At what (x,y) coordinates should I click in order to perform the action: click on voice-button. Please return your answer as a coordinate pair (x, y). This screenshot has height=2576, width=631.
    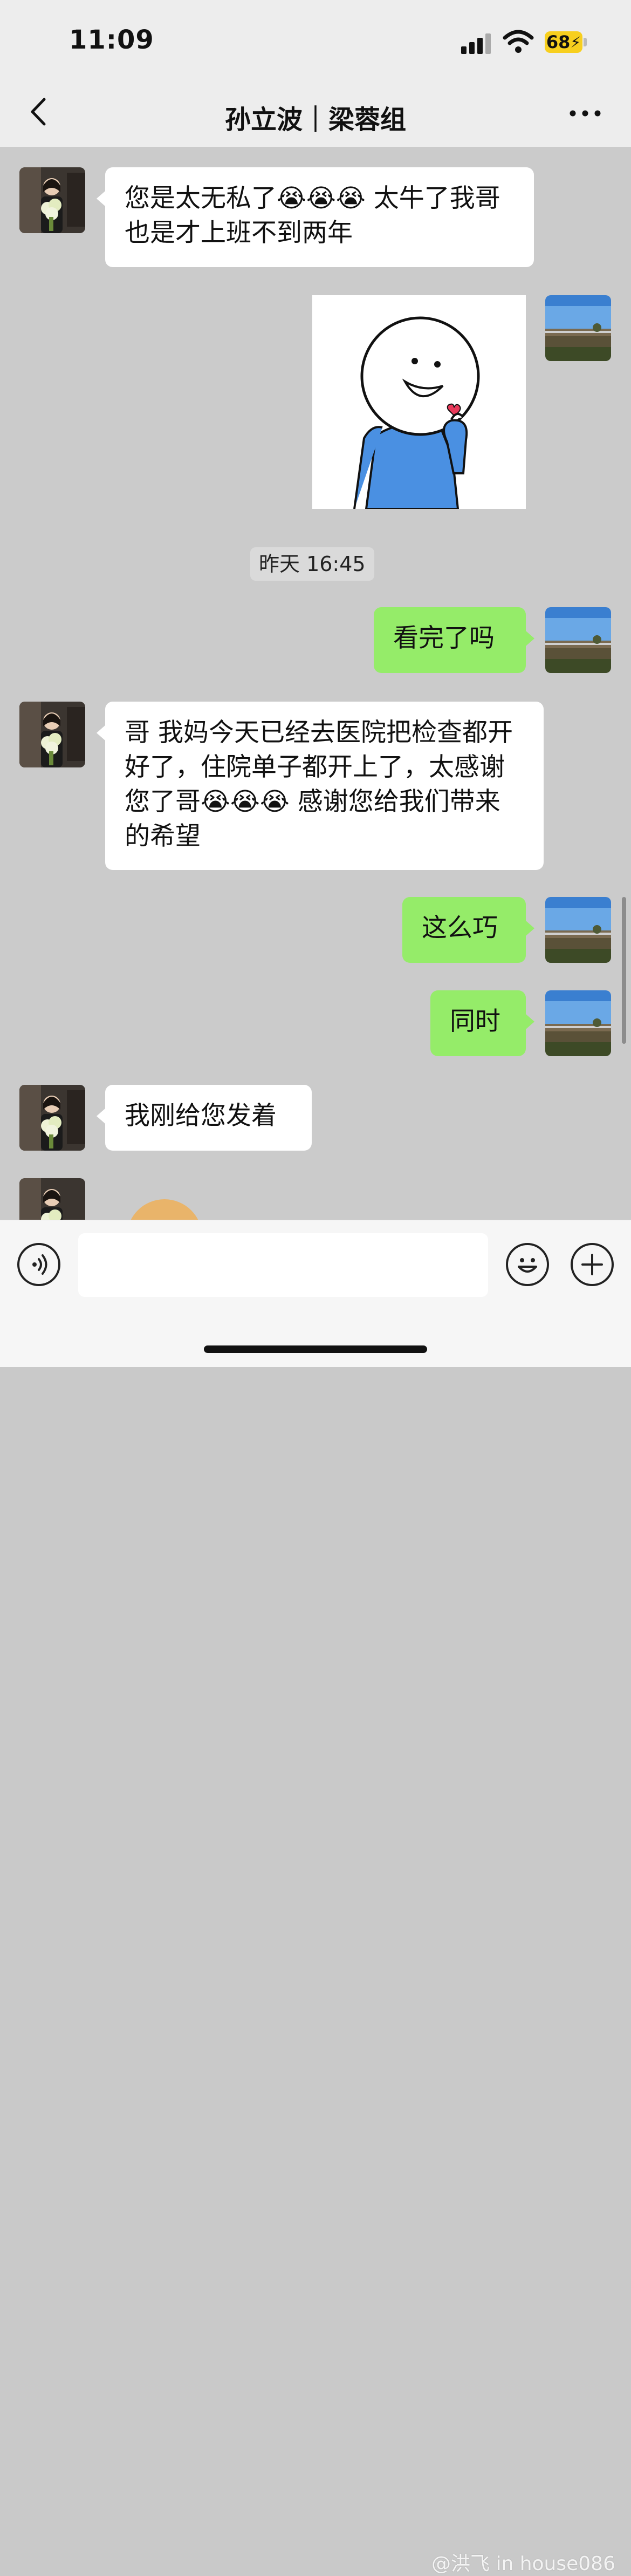
    Looking at the image, I should click on (38, 1264).